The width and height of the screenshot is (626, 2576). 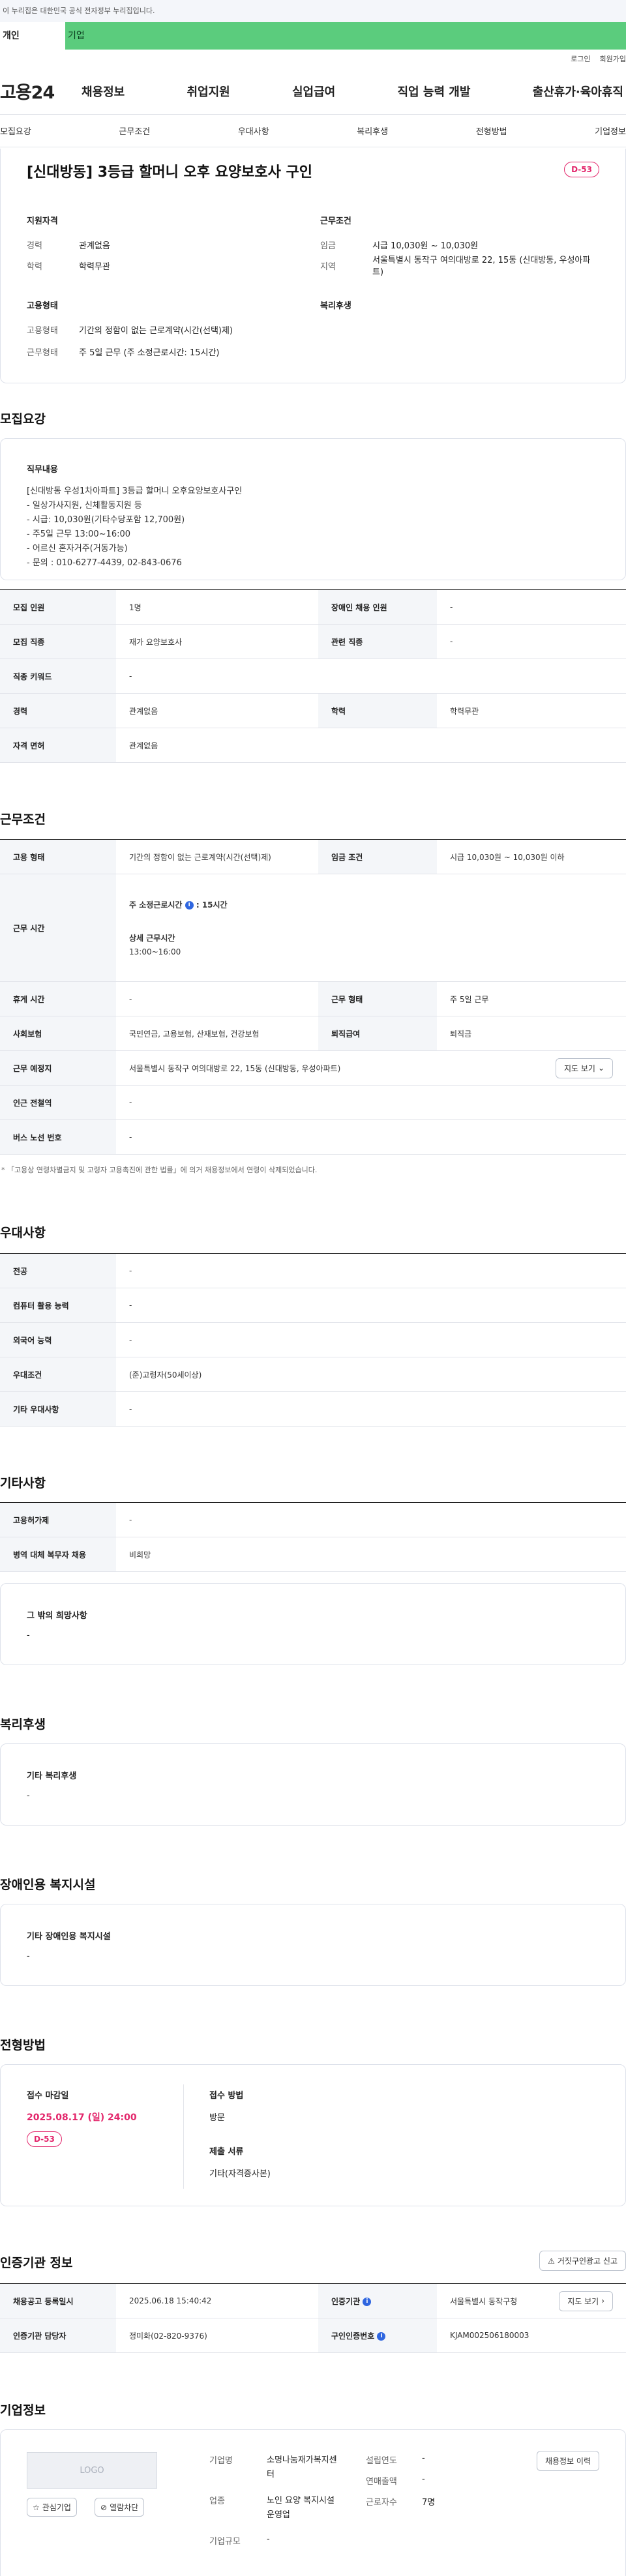 I want to click on gnb-menu: 채용정보 취업지원 실업급여 직업 능력 개발 출산휴가·육아휴직, so click(x=354, y=91).